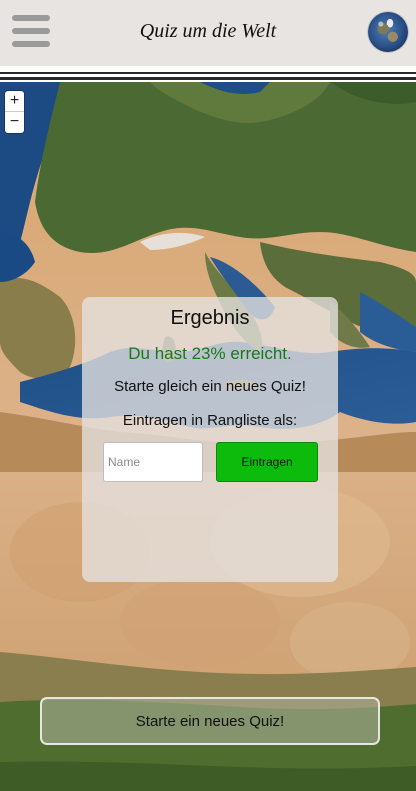 The height and width of the screenshot is (791, 416). What do you see at coordinates (14, 101) in the screenshot?
I see `zoom-in-button: +` at bounding box center [14, 101].